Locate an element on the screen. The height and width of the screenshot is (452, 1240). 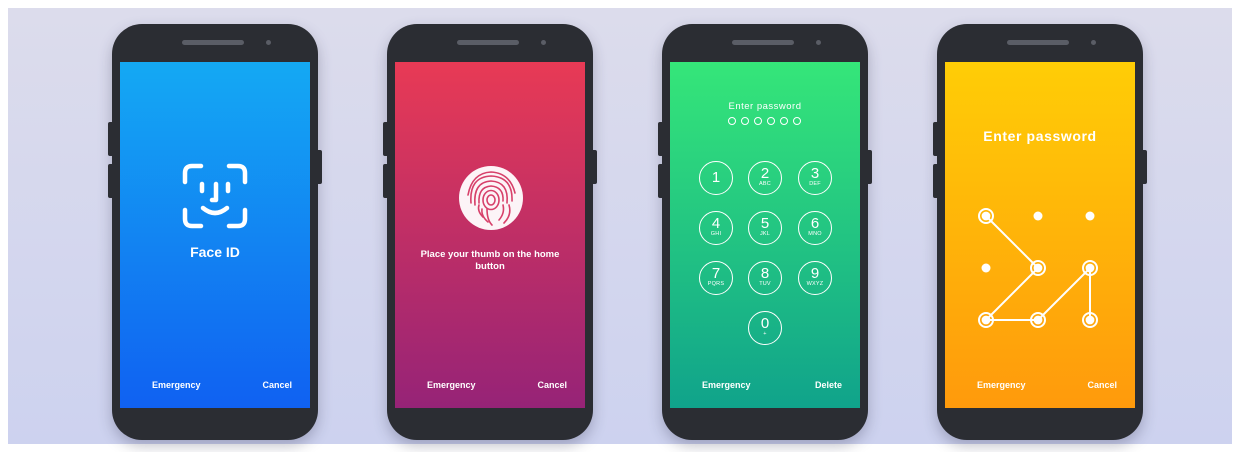
key-letters: + is located at coordinates (765, 334).